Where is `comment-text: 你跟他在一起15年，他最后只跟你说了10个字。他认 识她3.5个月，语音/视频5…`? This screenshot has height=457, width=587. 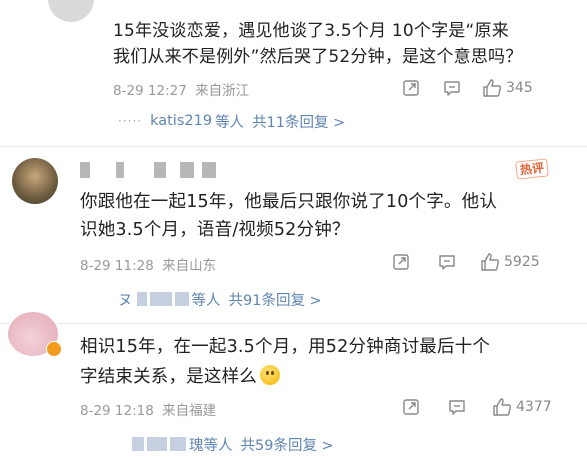
comment-text: 你跟他在一起15年，他最后只跟你说了10个字。他认 识她3.5个月，语音/视频5… is located at coordinates (288, 216).